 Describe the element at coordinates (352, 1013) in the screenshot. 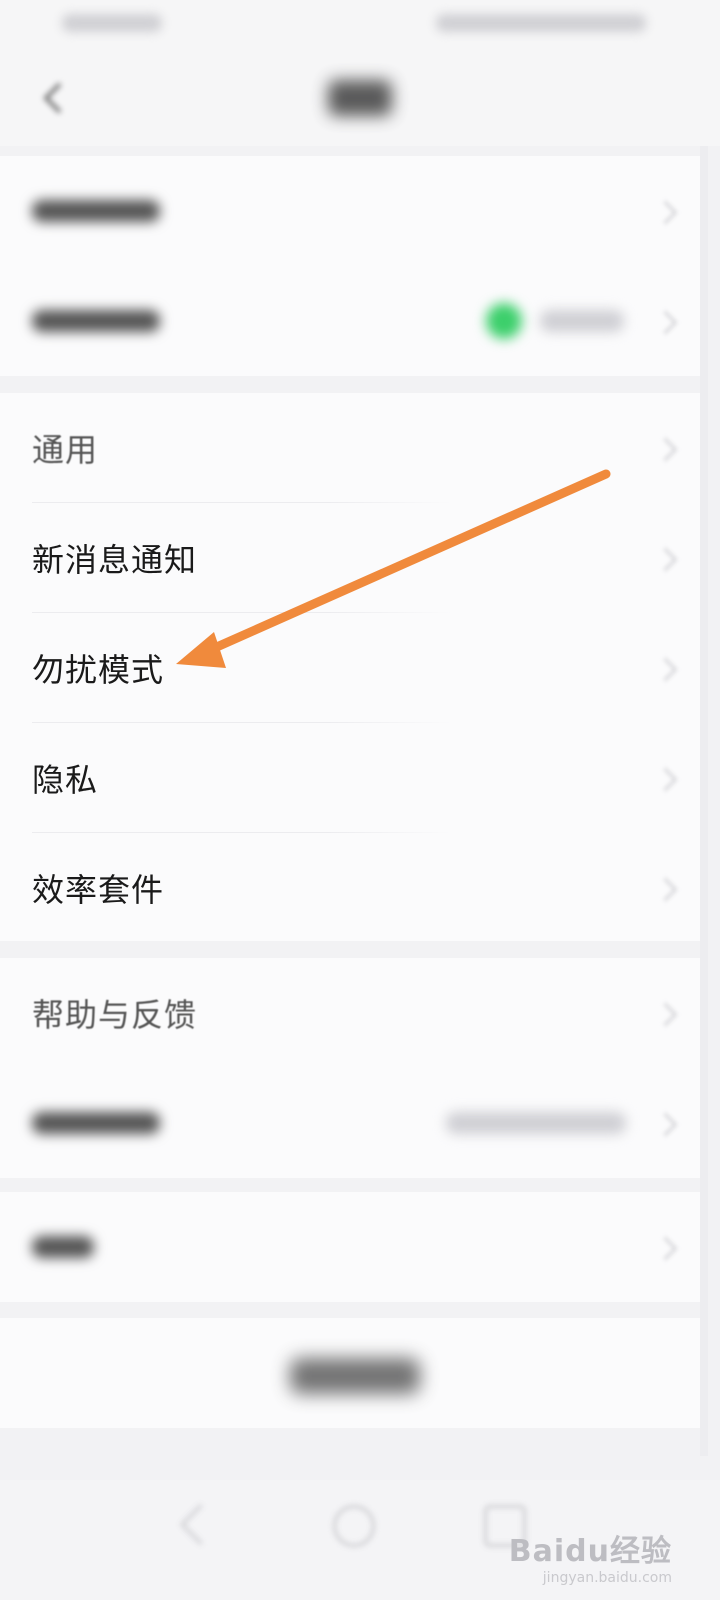

I see `row-help-feedback: 帮助与反馈` at that location.